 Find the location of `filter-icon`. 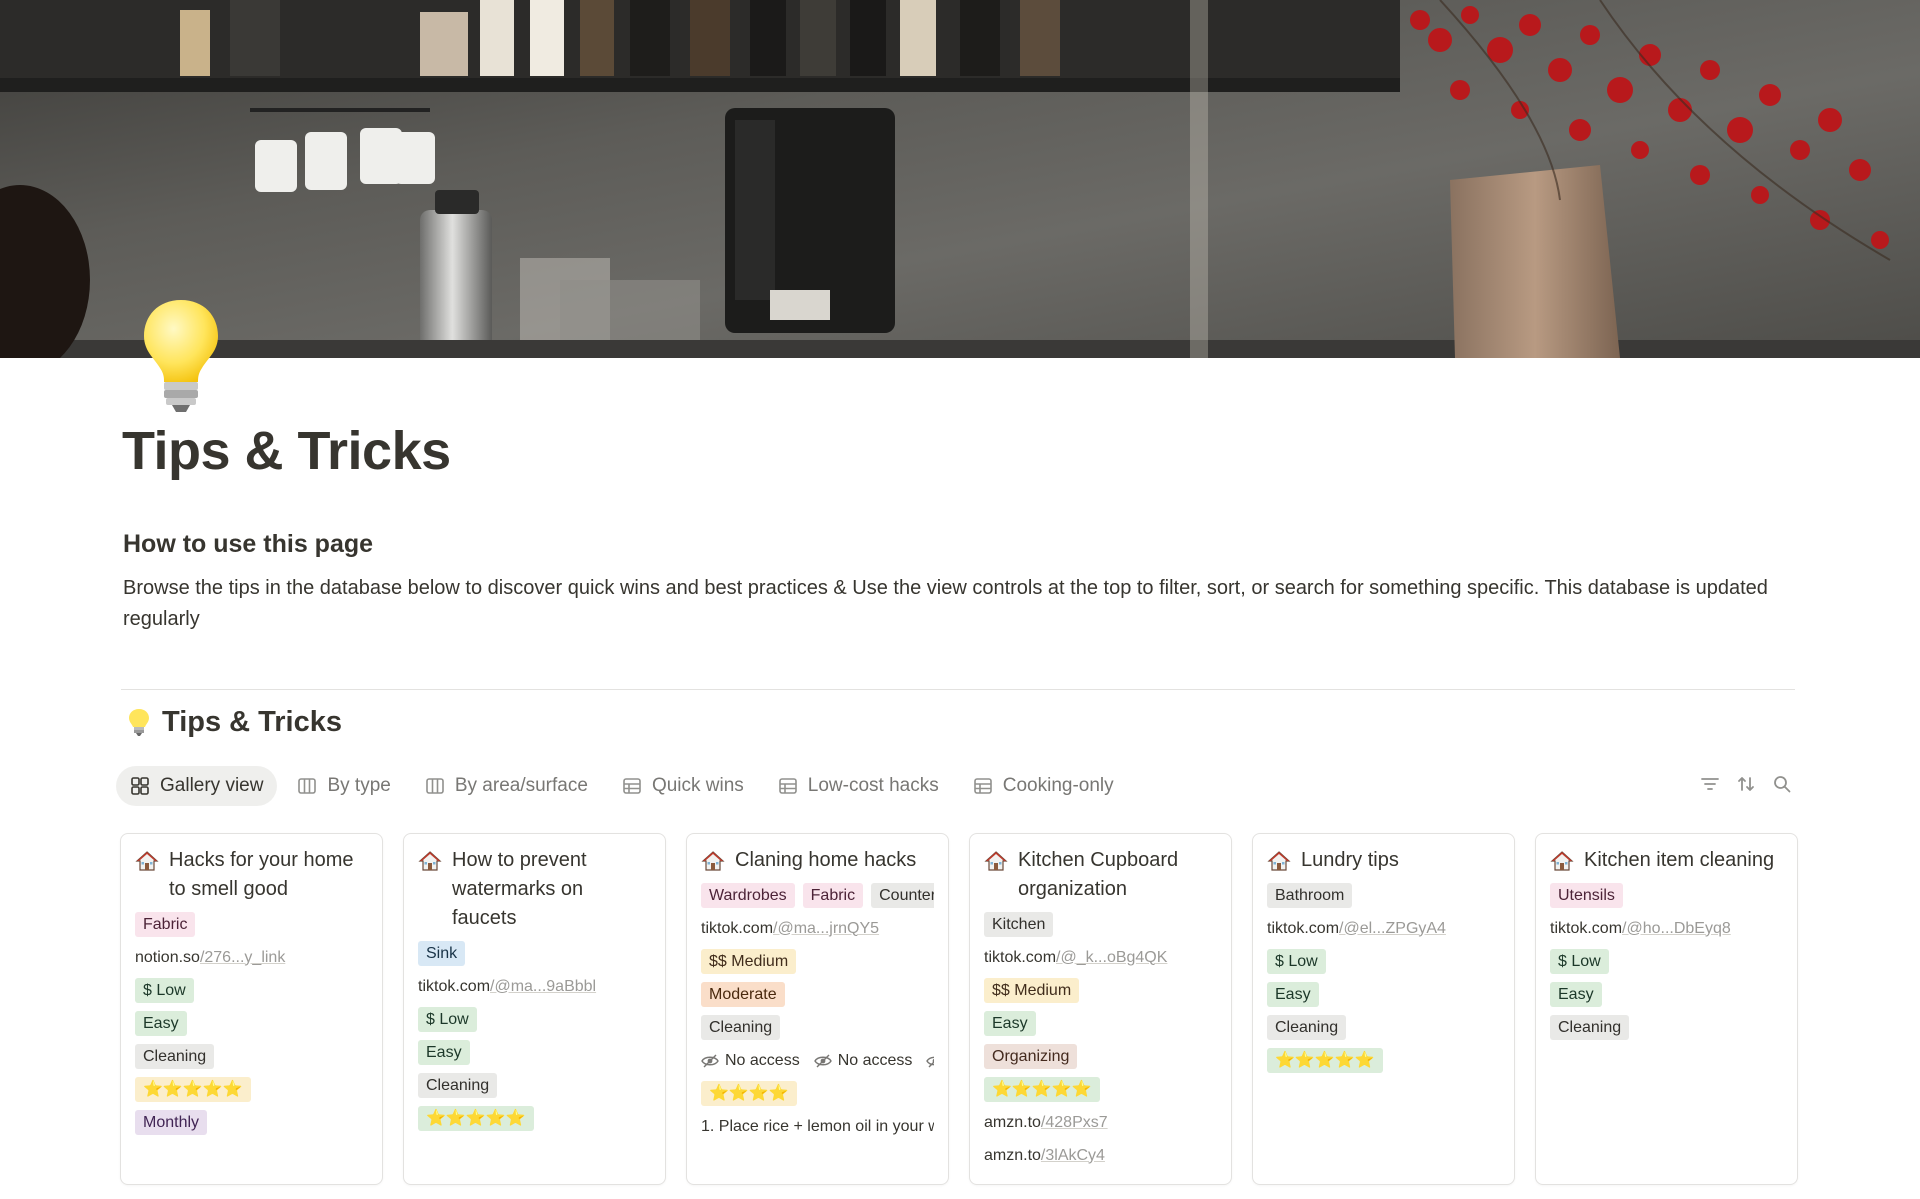

filter-icon is located at coordinates (1710, 784).